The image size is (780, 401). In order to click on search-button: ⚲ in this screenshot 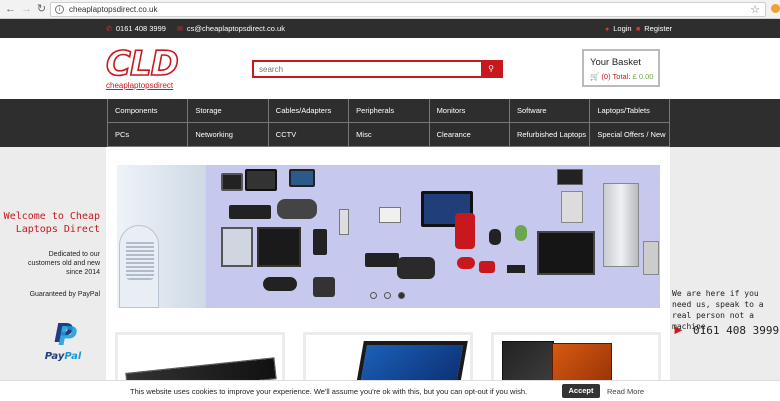, I will do `click(491, 69)`.